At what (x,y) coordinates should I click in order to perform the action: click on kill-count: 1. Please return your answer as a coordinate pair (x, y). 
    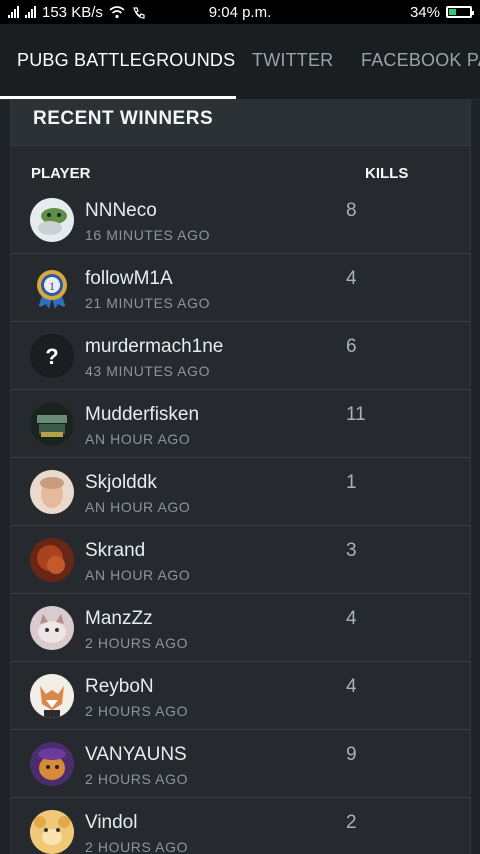
    Looking at the image, I should click on (351, 482).